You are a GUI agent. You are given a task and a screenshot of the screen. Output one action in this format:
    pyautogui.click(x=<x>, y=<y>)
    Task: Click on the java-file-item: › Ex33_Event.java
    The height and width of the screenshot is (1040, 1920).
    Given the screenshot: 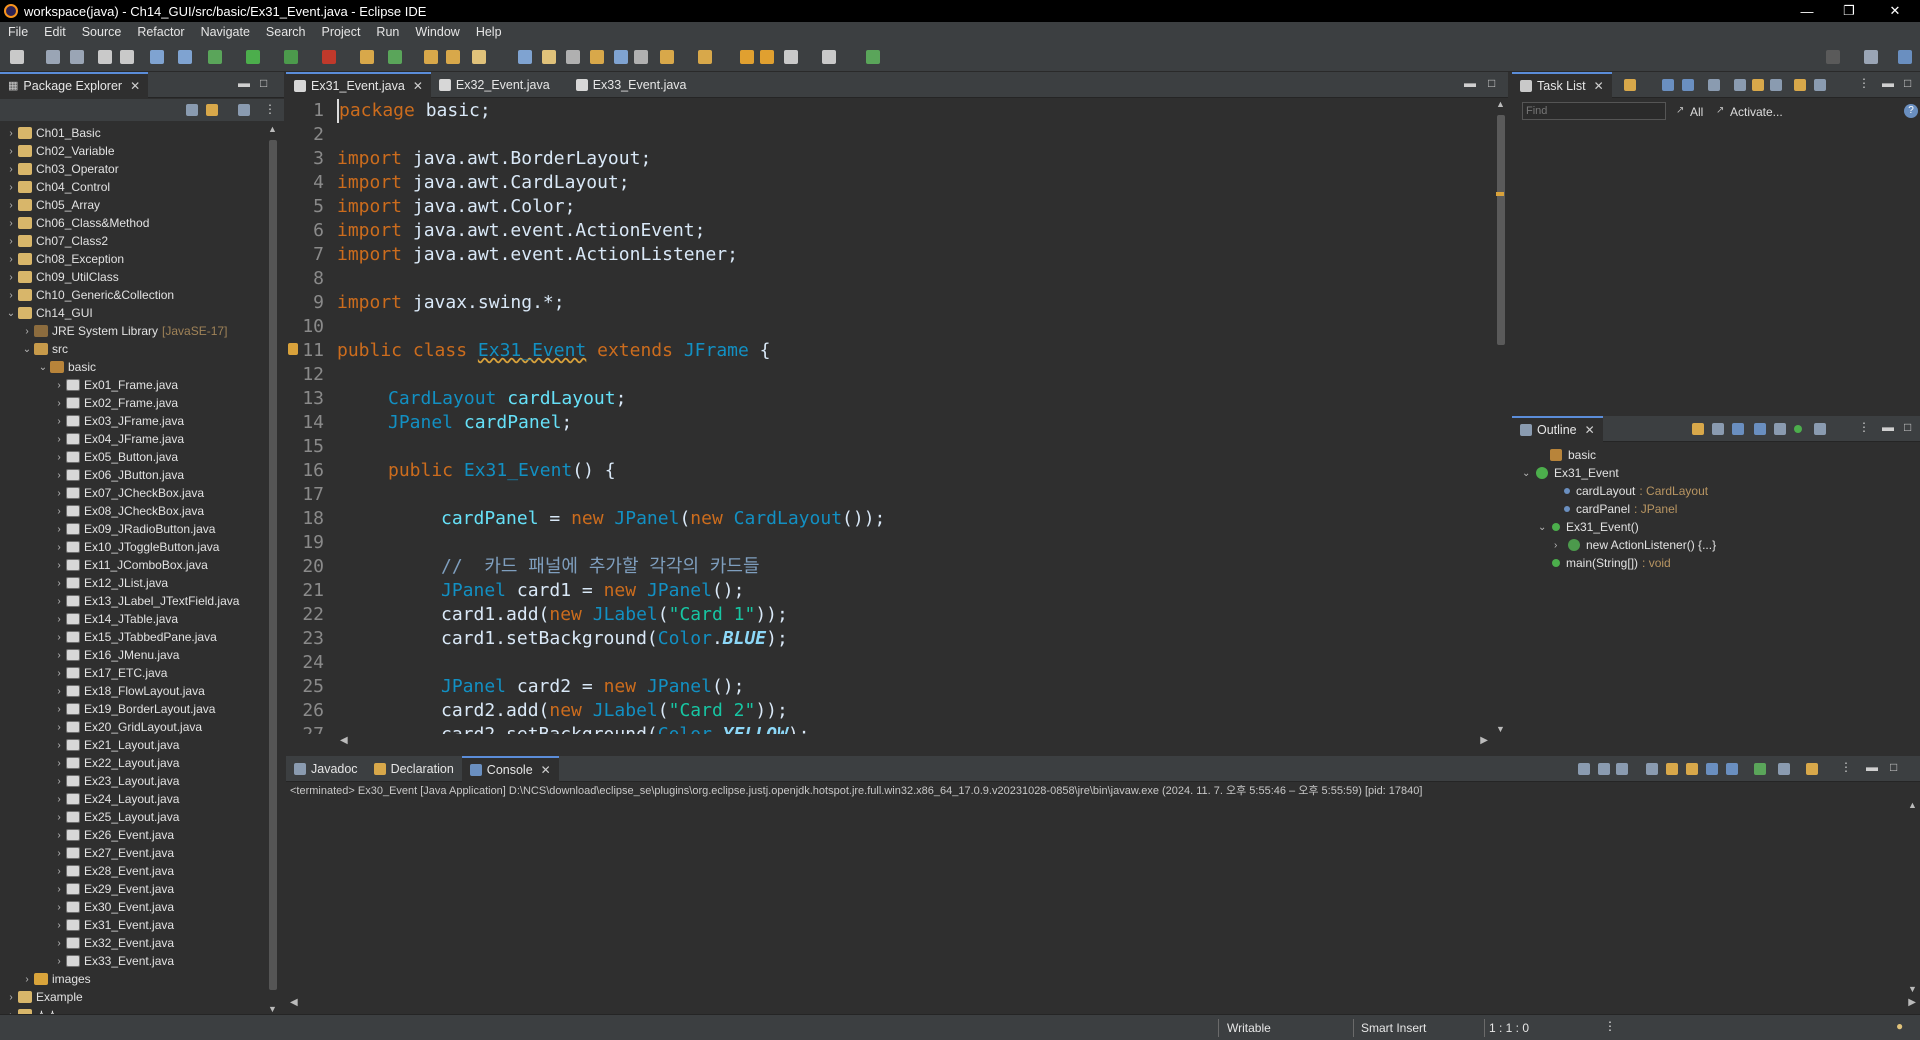 What is the action you would take?
    pyautogui.click(x=133, y=961)
    